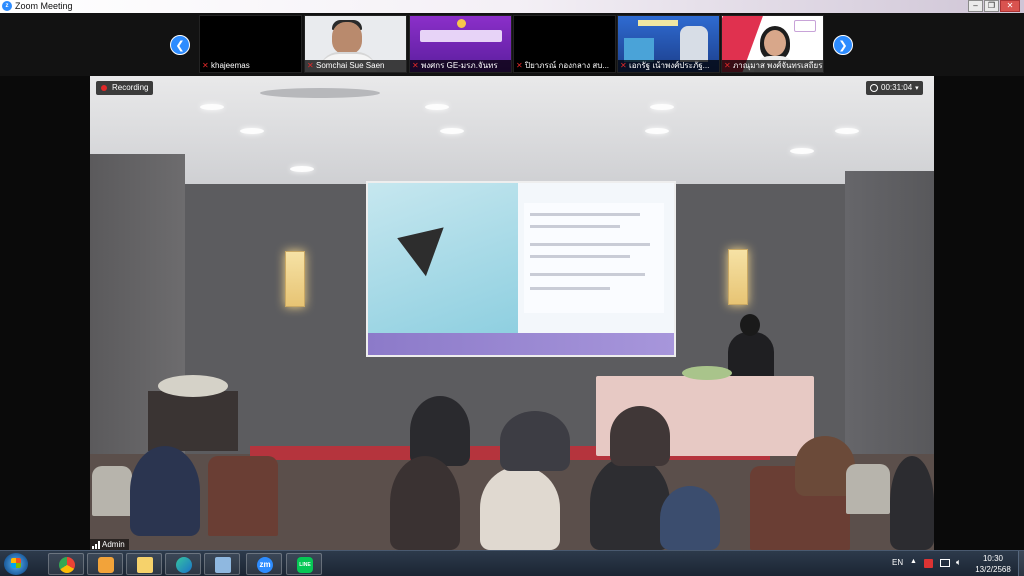 The image size is (1024, 576). Describe the element at coordinates (180, 45) in the screenshot. I see `previous-page-button: ❮` at that location.